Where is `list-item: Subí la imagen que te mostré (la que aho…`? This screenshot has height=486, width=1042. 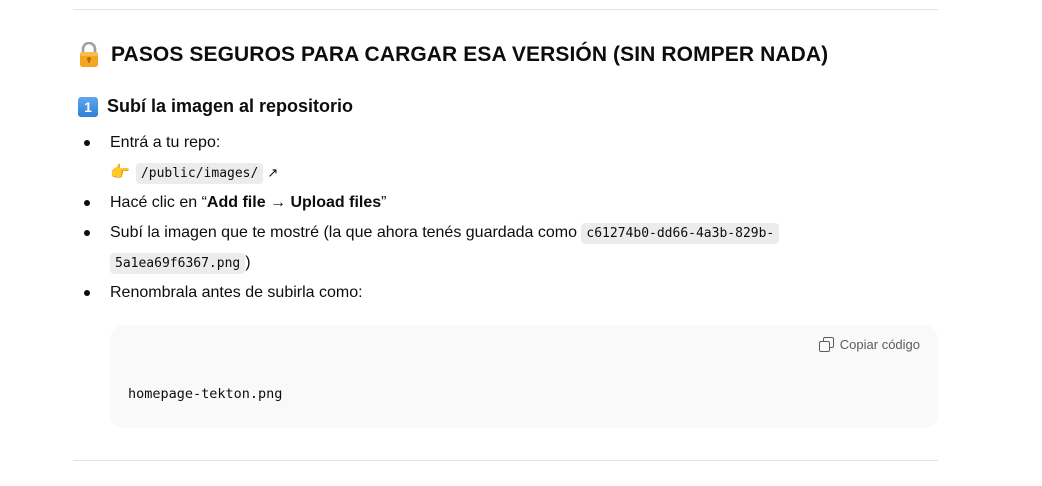 list-item: Subí la imagen que te mostré (la que aho… is located at coordinates (390, 250).